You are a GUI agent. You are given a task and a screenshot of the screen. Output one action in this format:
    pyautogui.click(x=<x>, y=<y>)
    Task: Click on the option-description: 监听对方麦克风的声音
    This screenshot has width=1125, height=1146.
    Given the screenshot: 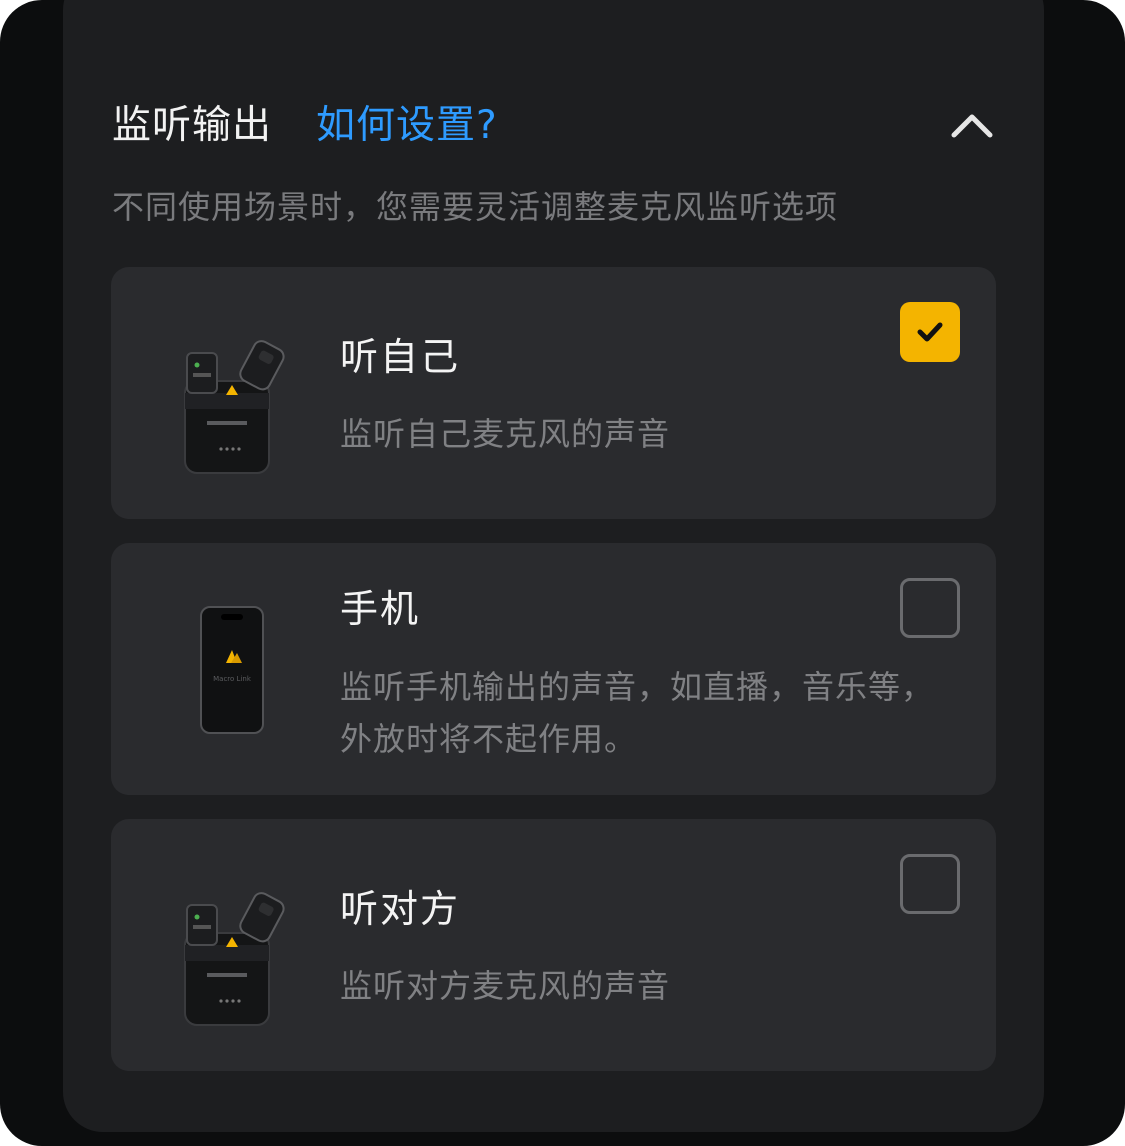 What is the action you would take?
    pyautogui.click(x=505, y=986)
    